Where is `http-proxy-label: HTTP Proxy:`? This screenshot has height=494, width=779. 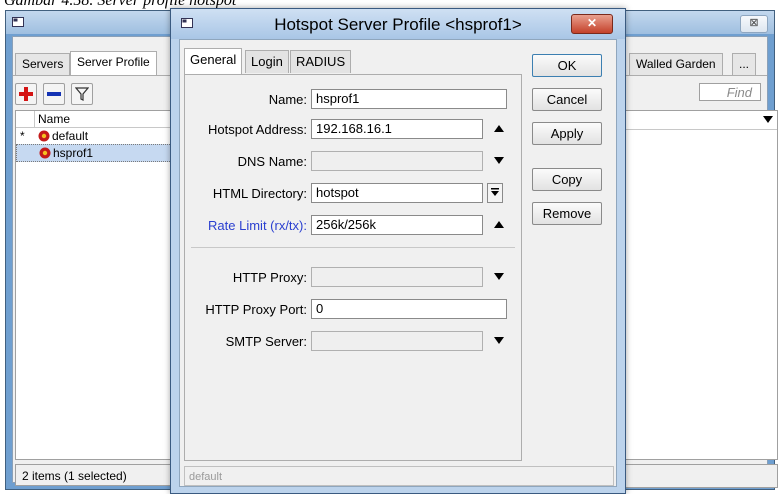 http-proxy-label: HTTP Proxy: is located at coordinates (269, 277).